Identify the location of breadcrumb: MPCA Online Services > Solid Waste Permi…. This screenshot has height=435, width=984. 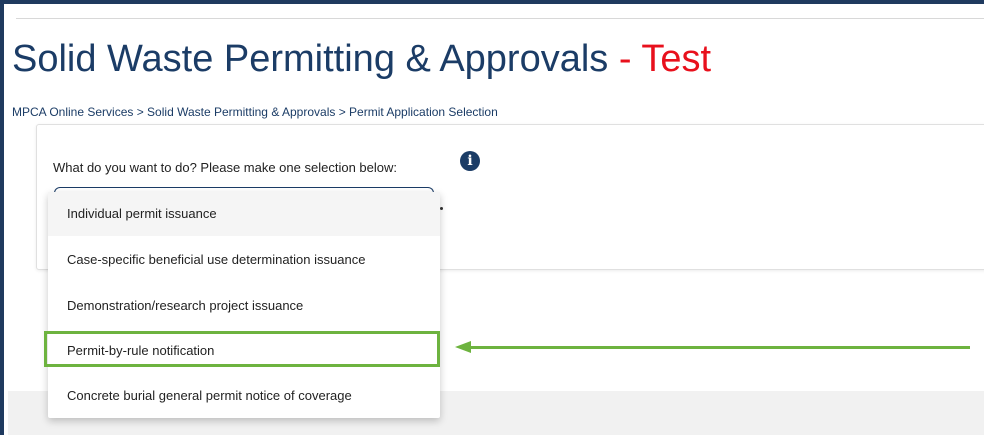
(255, 112).